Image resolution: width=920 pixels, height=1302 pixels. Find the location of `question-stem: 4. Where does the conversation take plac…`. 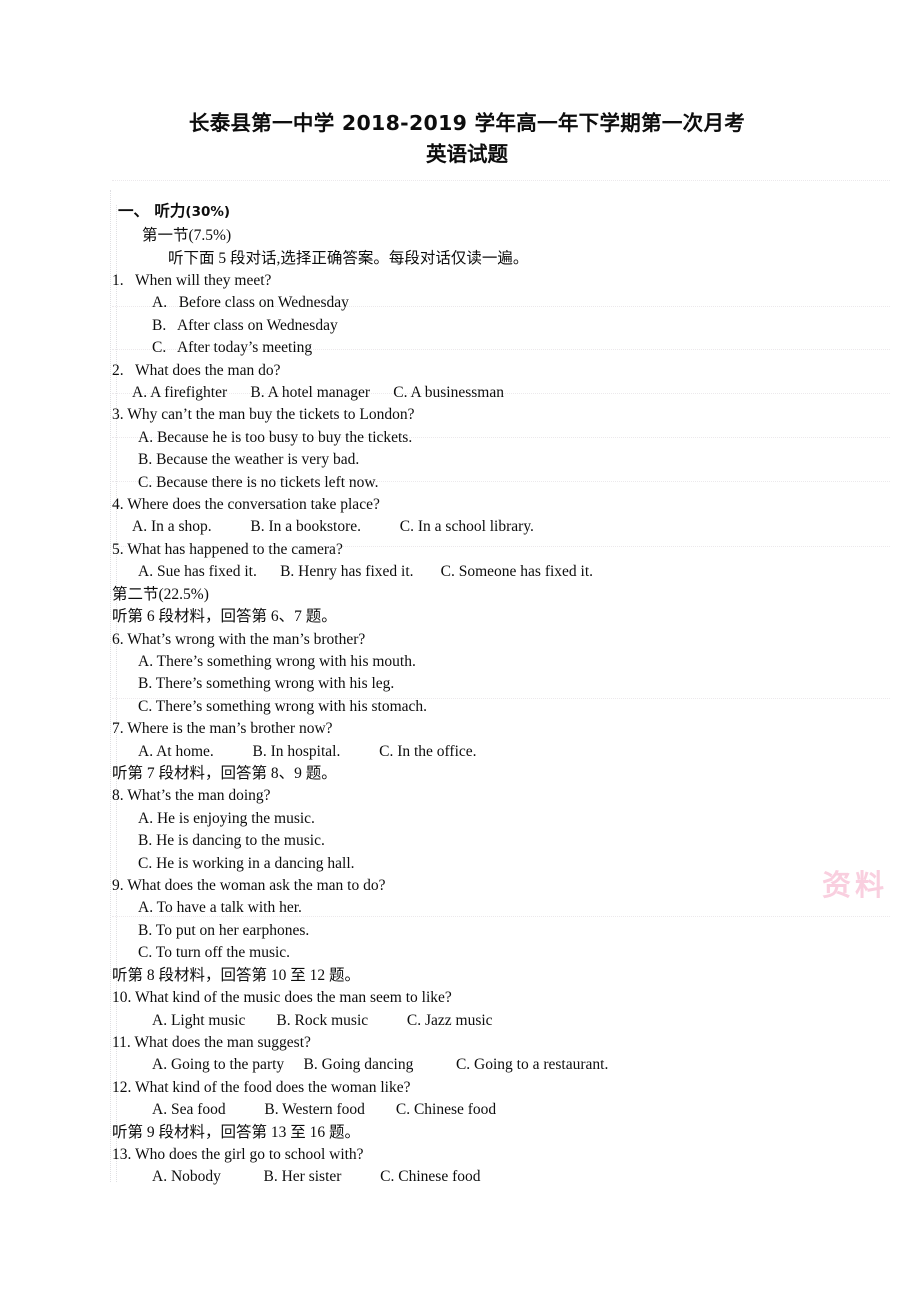

question-stem: 4. Where does the conversation take plac… is located at coordinates (246, 505).